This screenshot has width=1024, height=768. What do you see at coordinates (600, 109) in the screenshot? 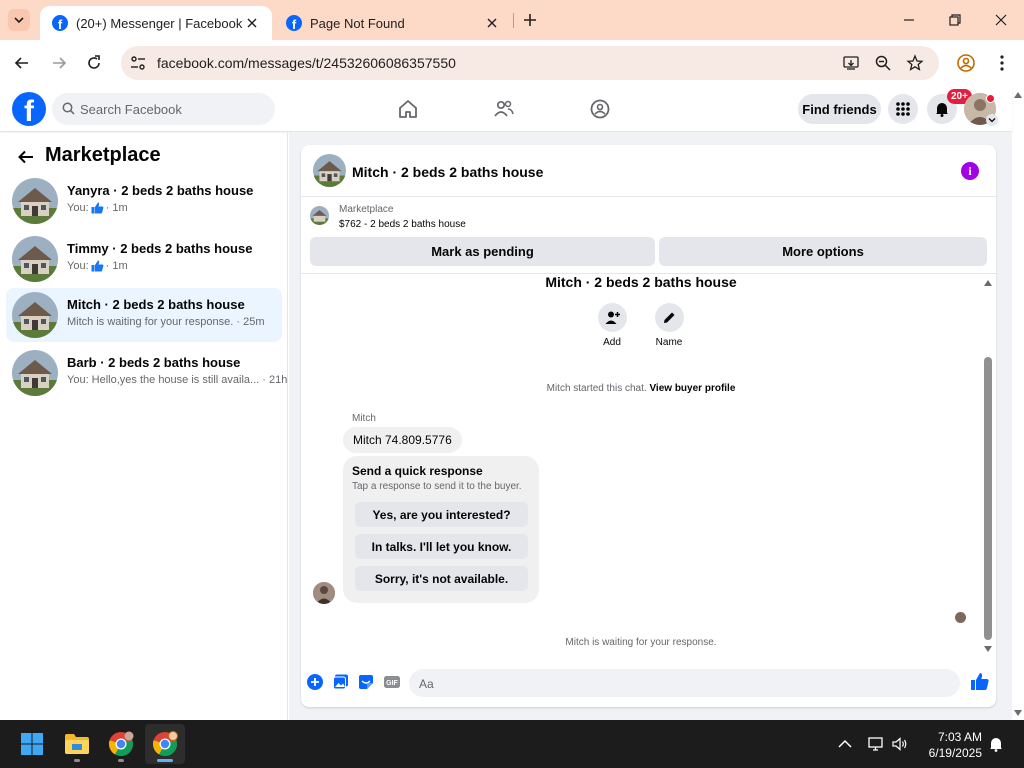
I see `groups-icon` at bounding box center [600, 109].